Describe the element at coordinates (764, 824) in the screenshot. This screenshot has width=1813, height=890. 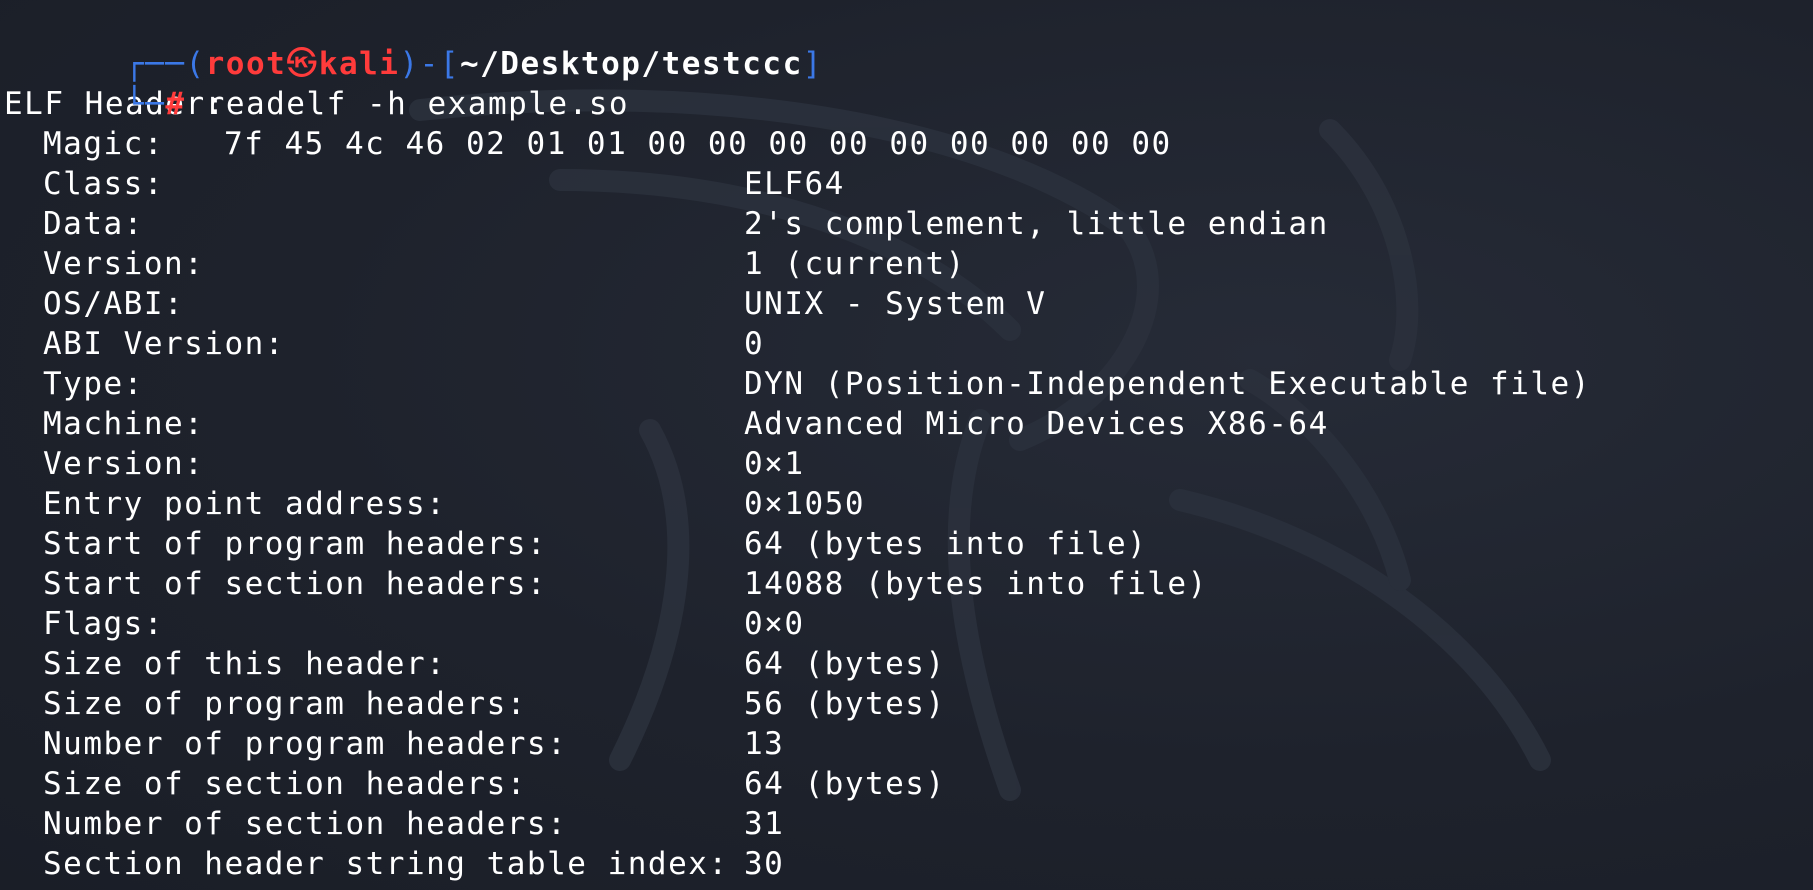
I see `field-value: 31` at that location.